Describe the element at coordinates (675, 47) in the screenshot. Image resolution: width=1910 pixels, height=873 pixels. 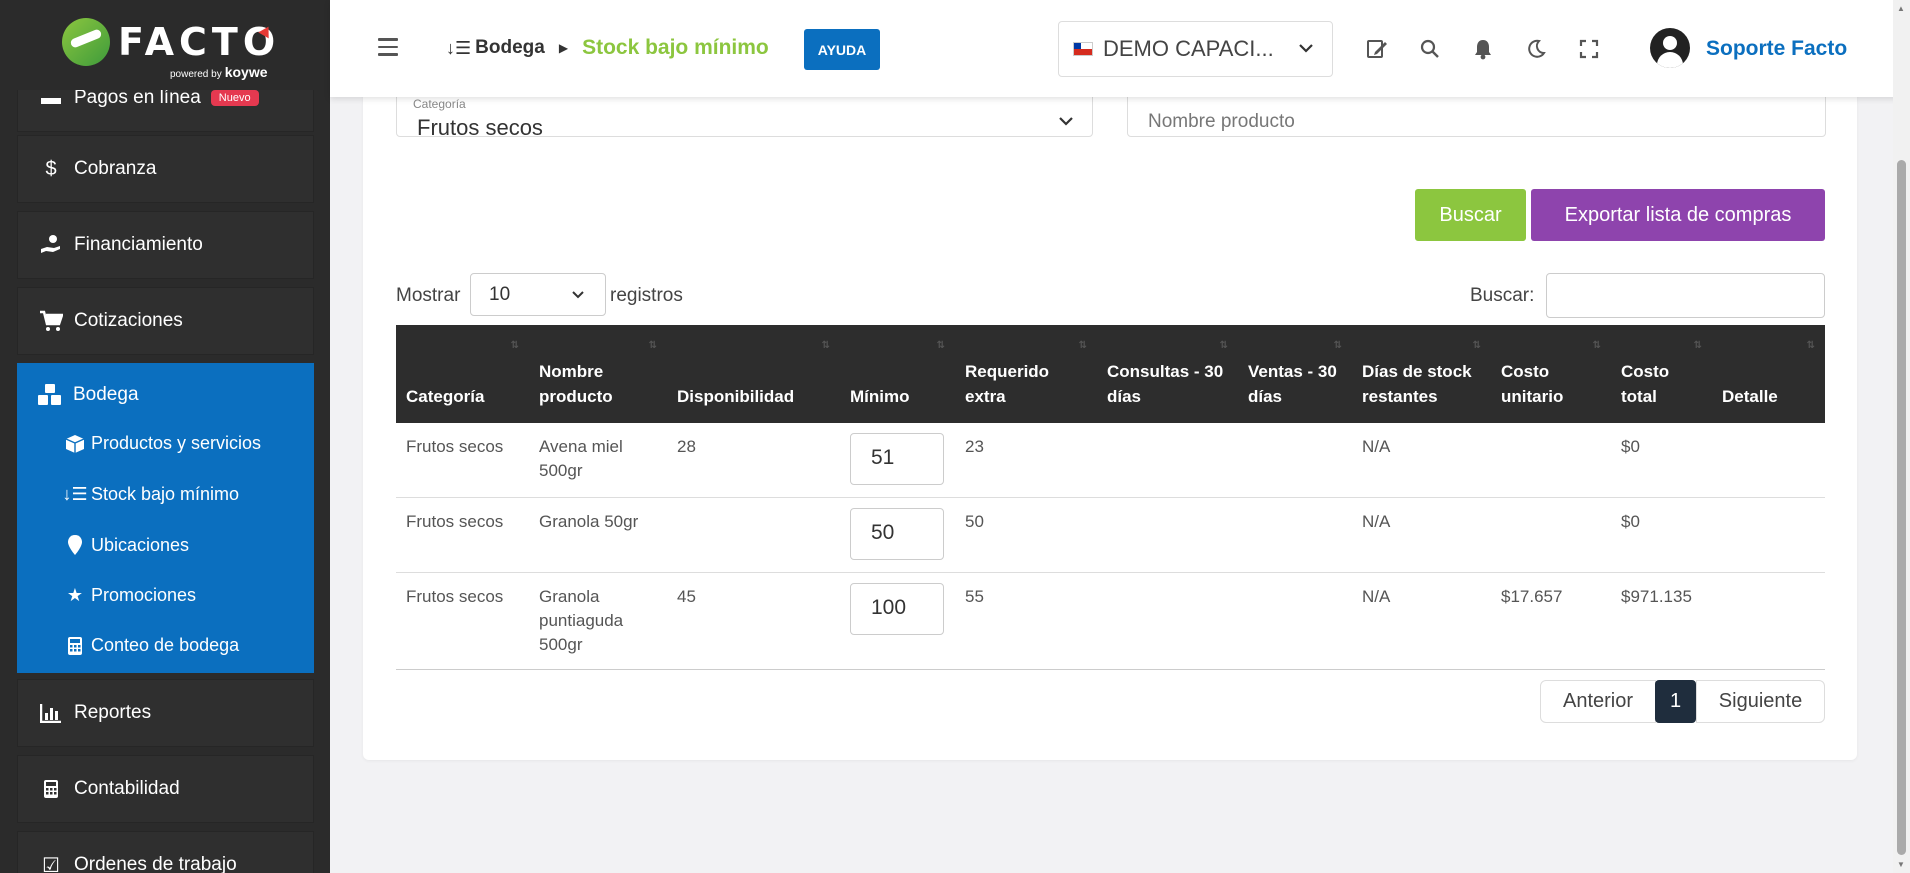
I see `page-title: Stock bajo mínimo` at that location.